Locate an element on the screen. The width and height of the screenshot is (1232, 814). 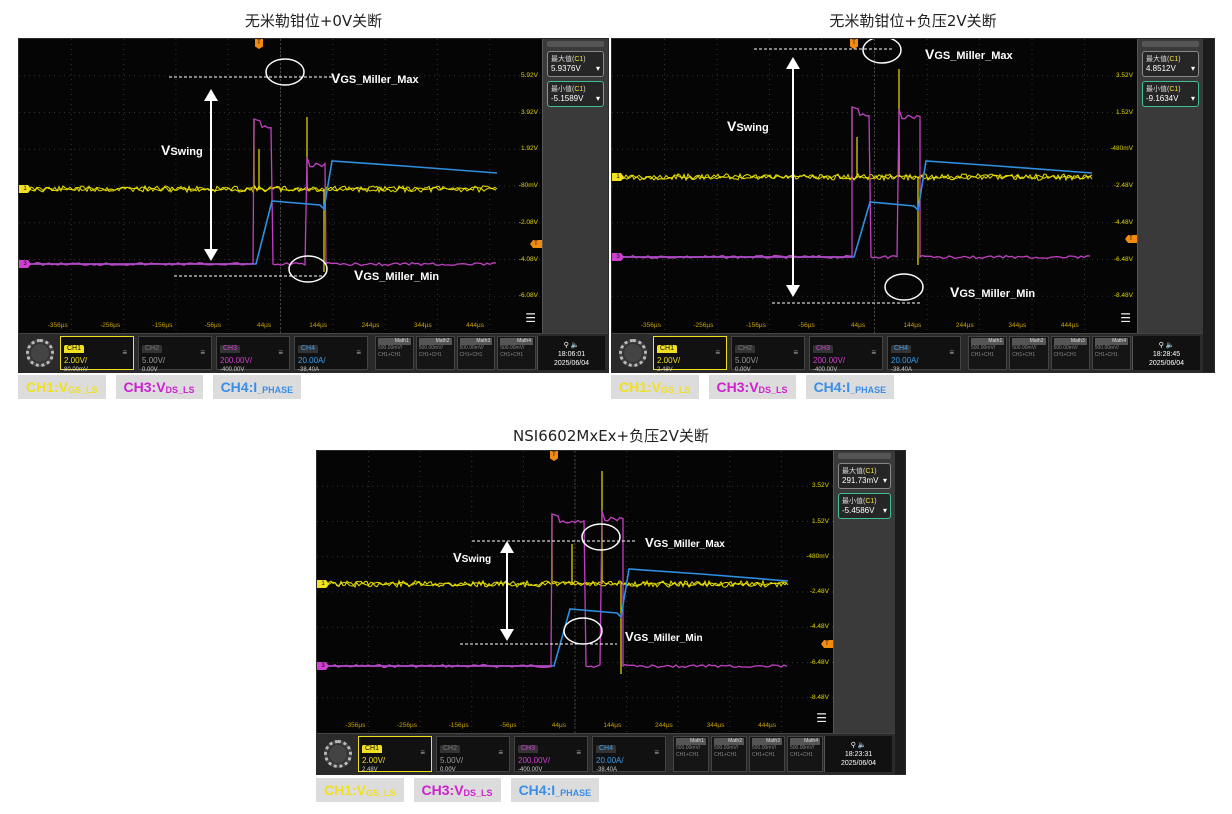
measurement-value: 291.73mV is located at coordinates (860, 480).